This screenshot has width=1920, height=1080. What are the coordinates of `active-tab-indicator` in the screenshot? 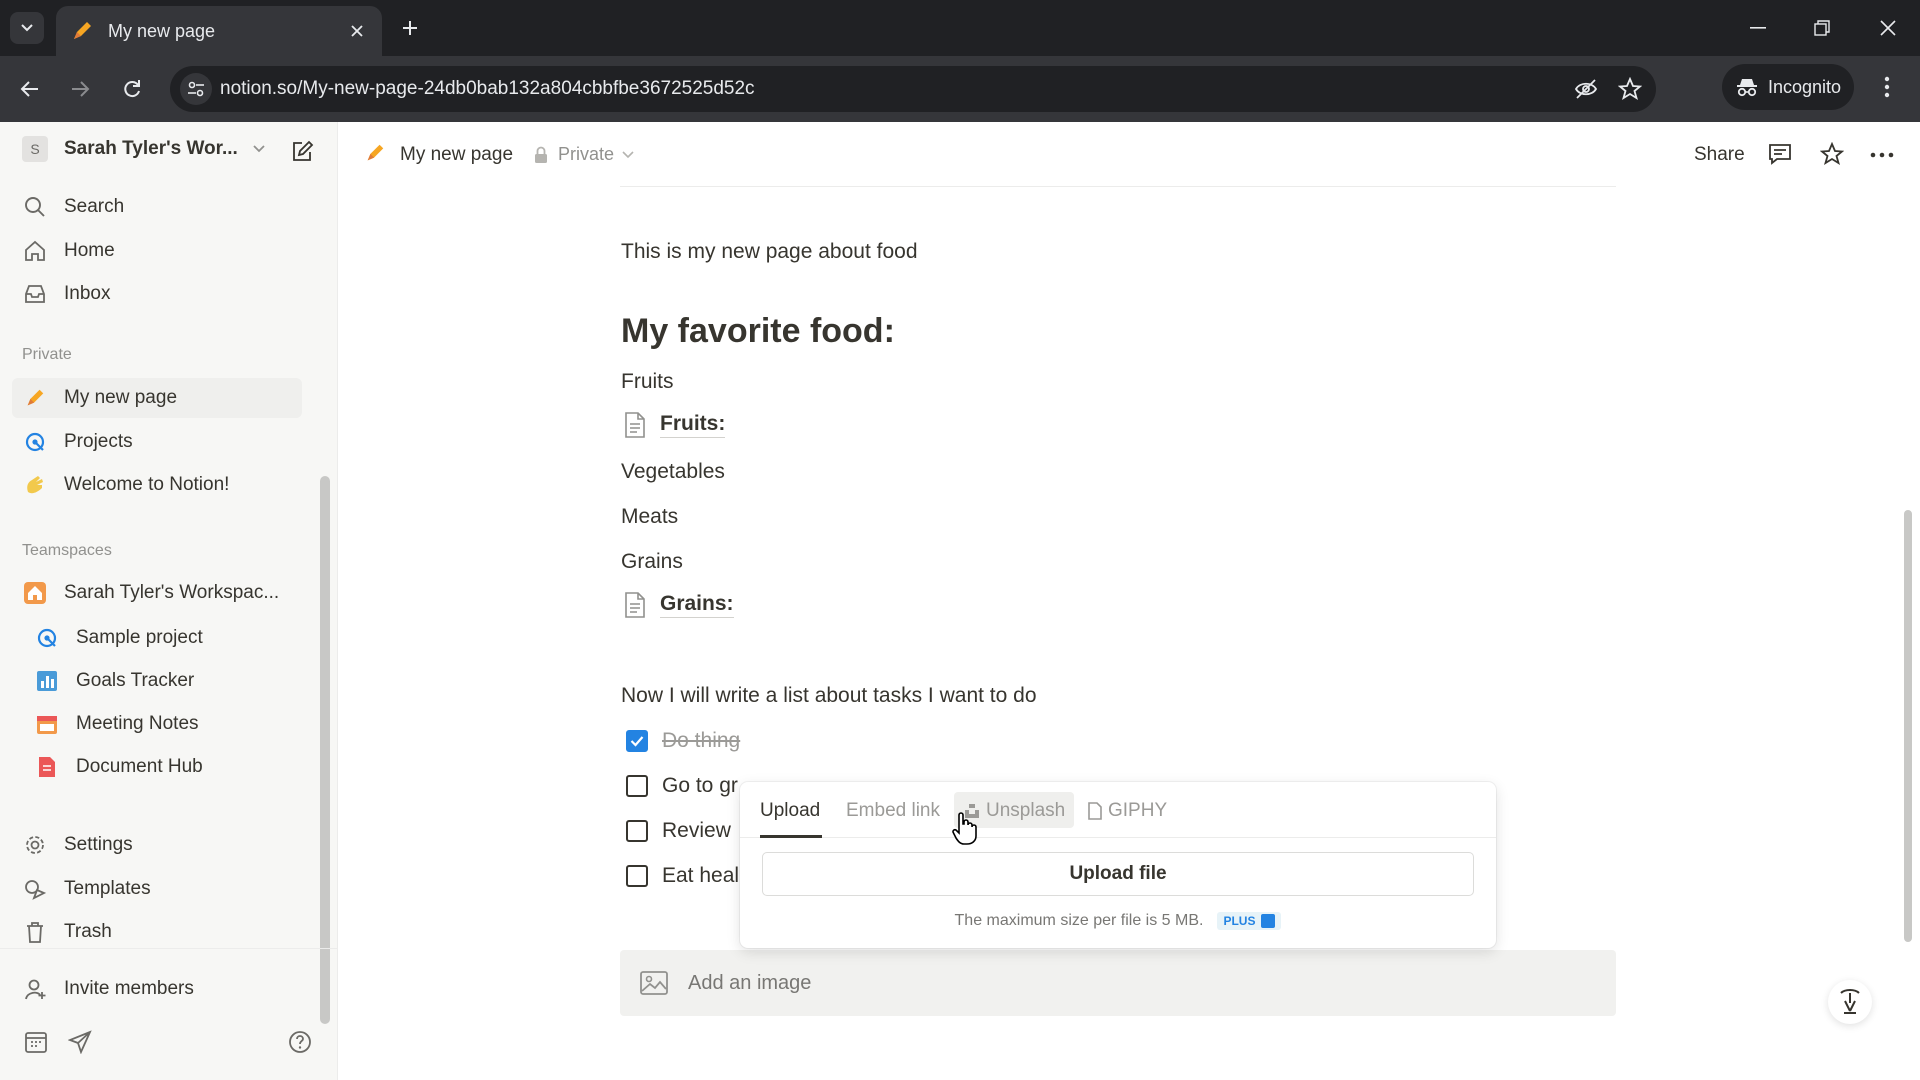 It's located at (791, 836).